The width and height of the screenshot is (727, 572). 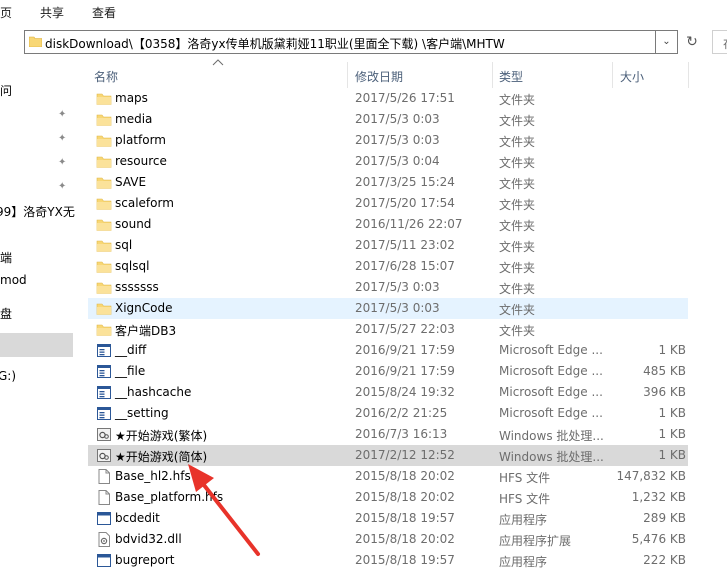 I want to click on column-size: 大小, so click(x=632, y=76).